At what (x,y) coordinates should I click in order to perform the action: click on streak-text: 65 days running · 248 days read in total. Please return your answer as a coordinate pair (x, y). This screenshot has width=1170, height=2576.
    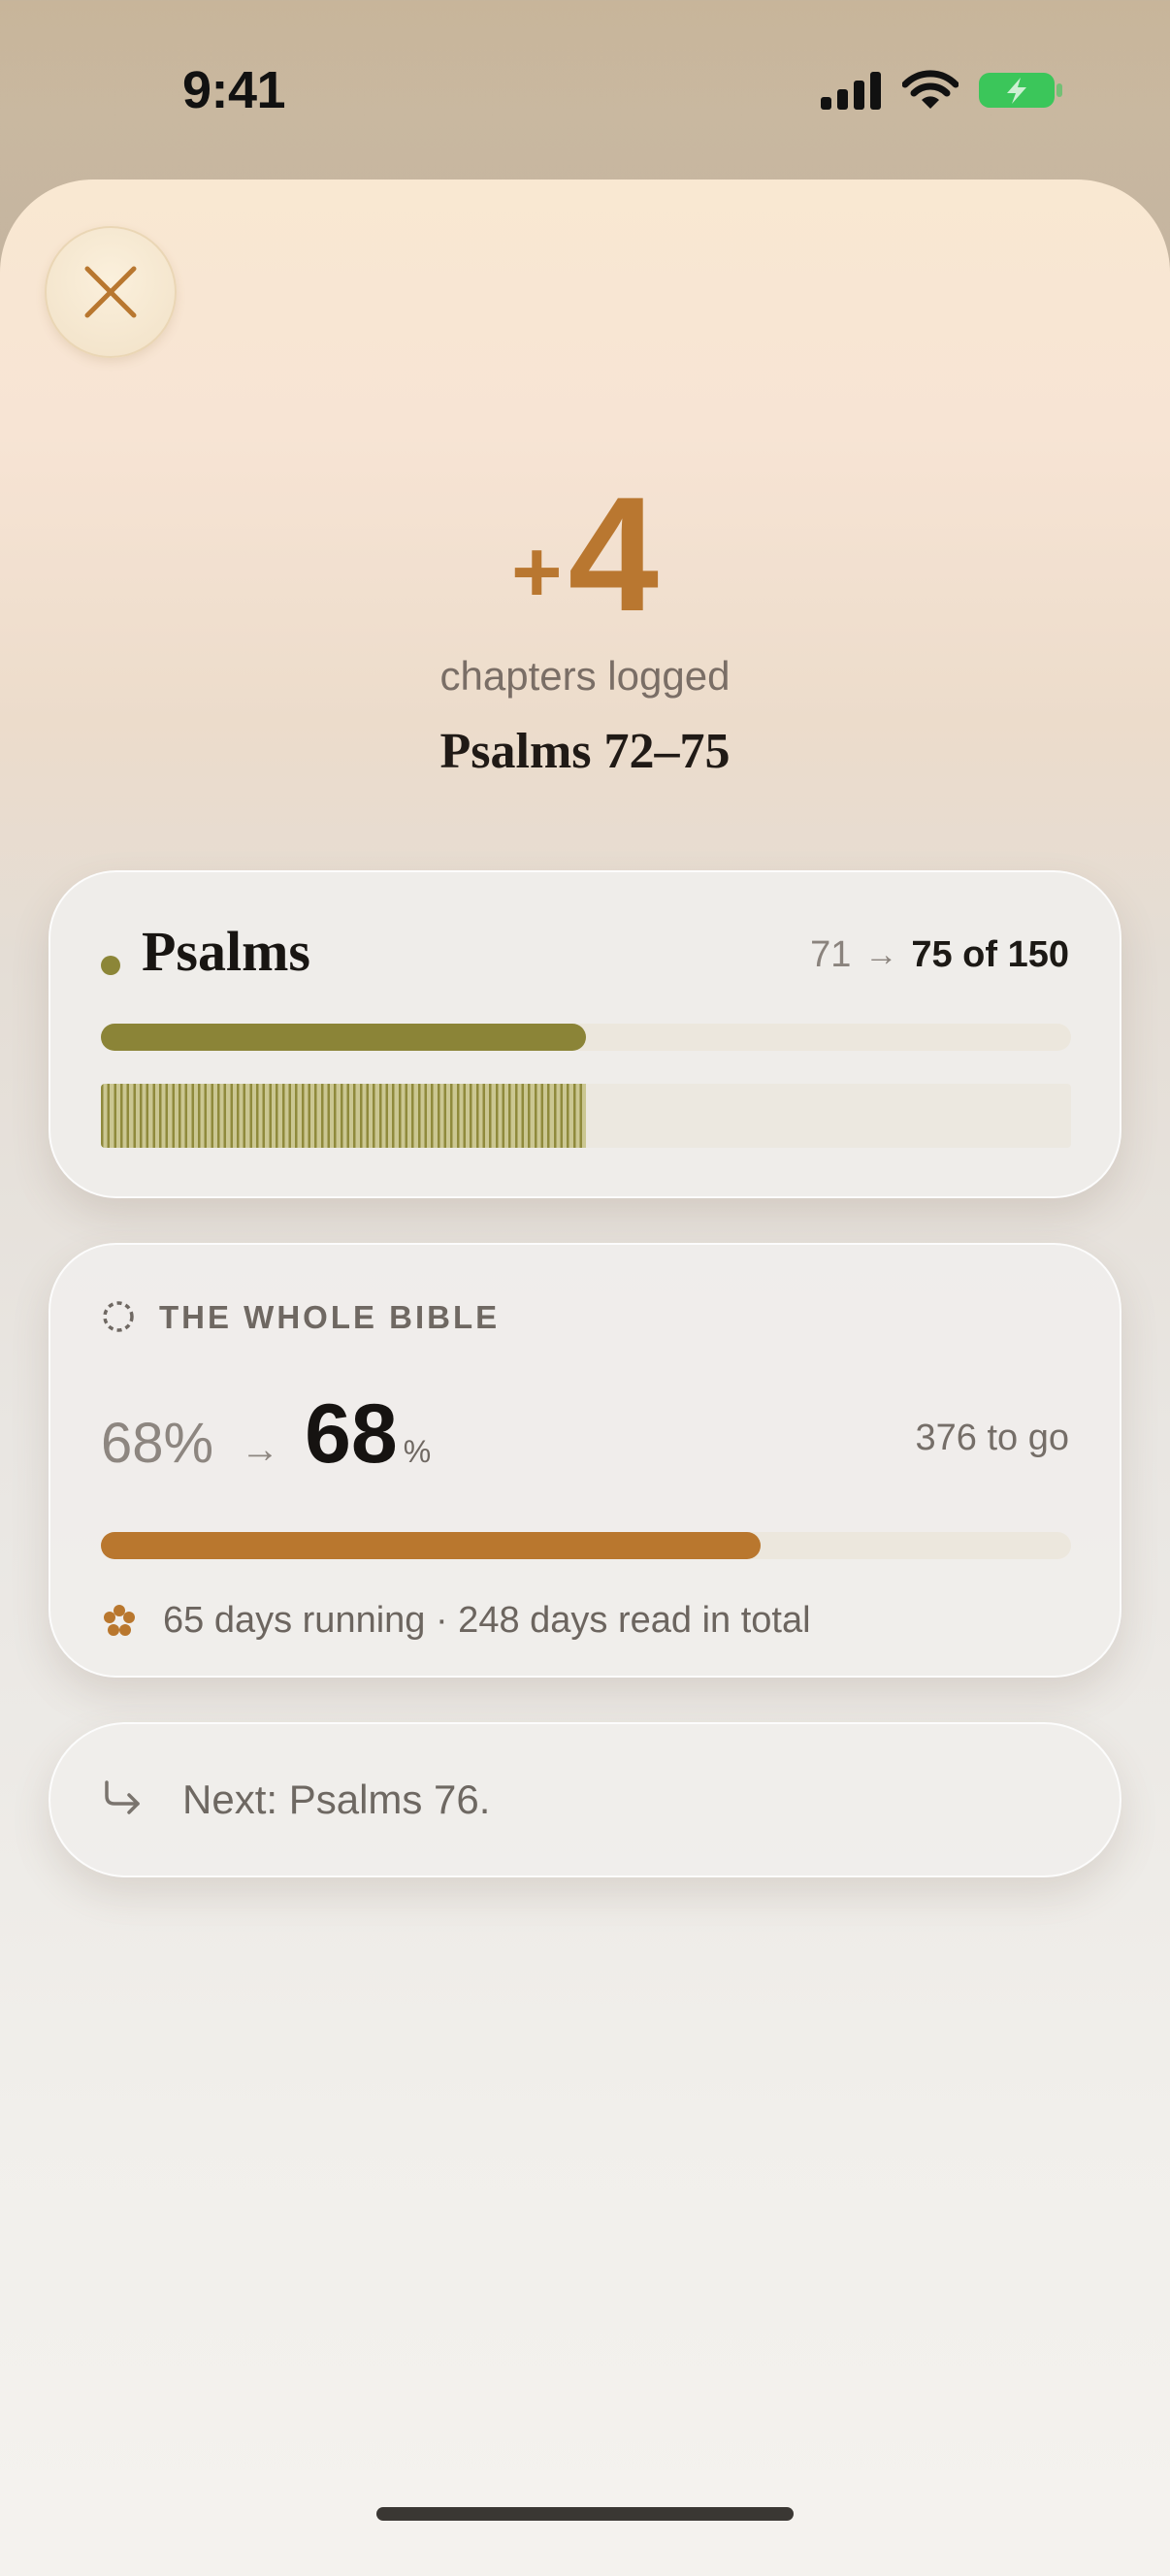
    Looking at the image, I should click on (487, 1620).